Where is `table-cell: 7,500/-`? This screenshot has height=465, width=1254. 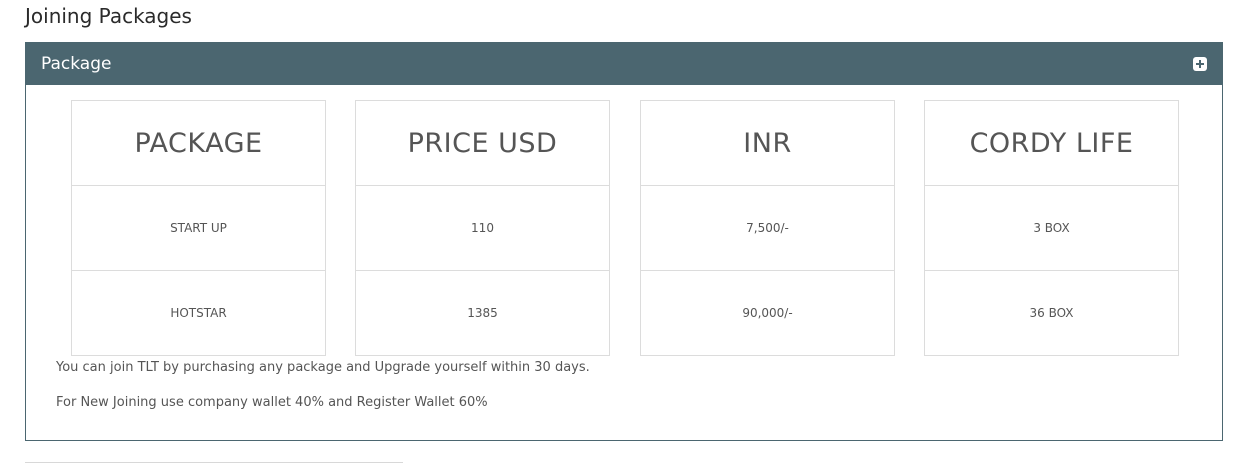
table-cell: 7,500/- is located at coordinates (767, 228).